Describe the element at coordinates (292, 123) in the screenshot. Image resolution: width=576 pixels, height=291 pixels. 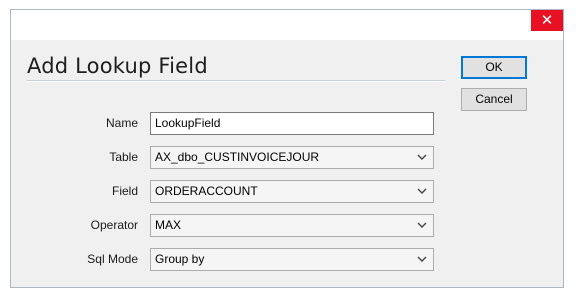
I see `name-input: LookupField` at that location.